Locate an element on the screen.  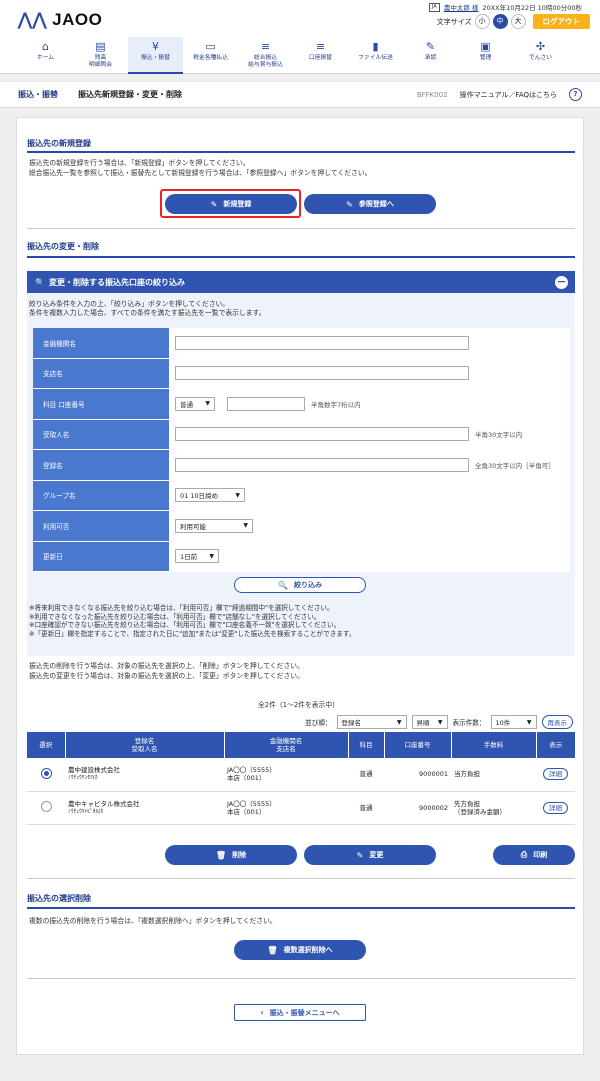
reg-name-hint: 全角30文字以内［半角可］ is located at coordinates (515, 465).